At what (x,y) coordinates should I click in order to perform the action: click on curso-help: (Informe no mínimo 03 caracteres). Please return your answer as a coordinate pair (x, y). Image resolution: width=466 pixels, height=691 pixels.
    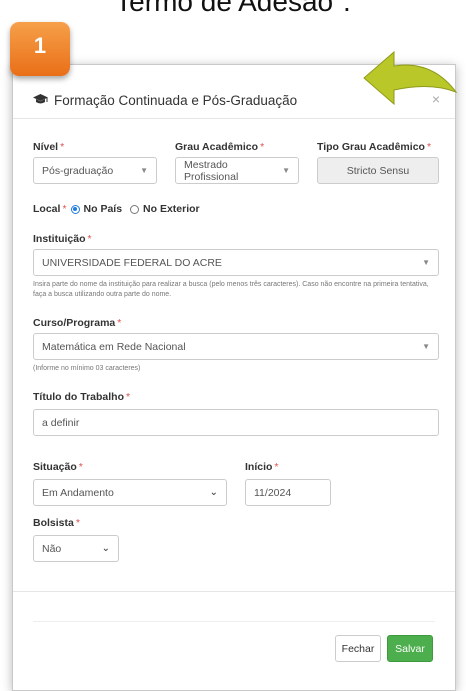
    Looking at the image, I should click on (87, 368).